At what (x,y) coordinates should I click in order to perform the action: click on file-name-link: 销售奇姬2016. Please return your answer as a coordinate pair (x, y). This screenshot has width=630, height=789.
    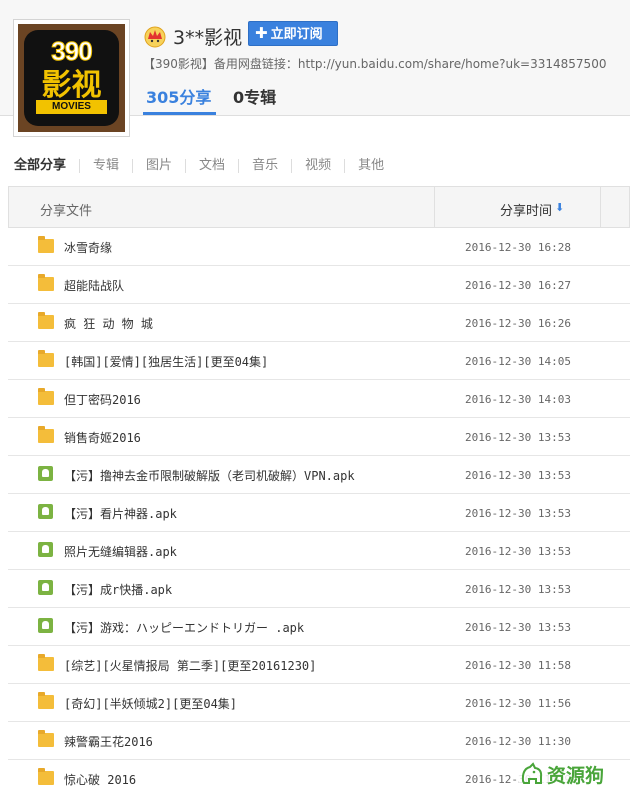
    Looking at the image, I should click on (102, 437).